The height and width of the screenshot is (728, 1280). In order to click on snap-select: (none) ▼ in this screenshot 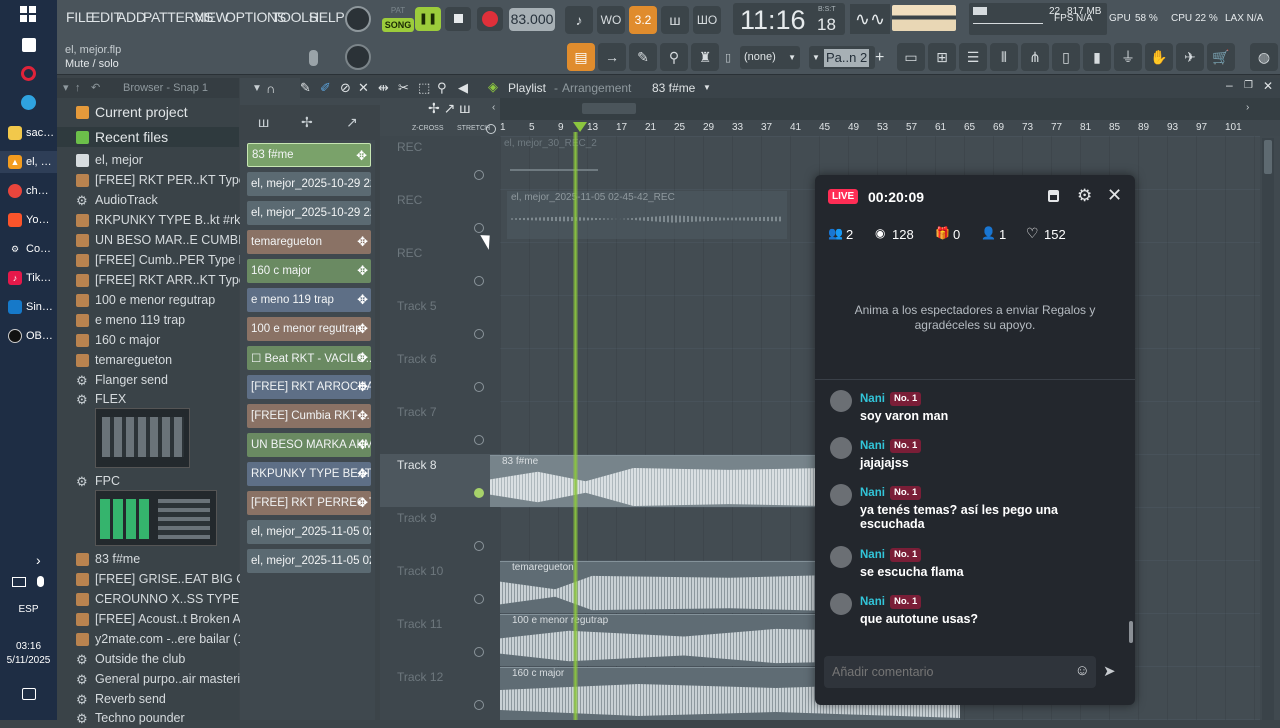, I will do `click(770, 57)`.